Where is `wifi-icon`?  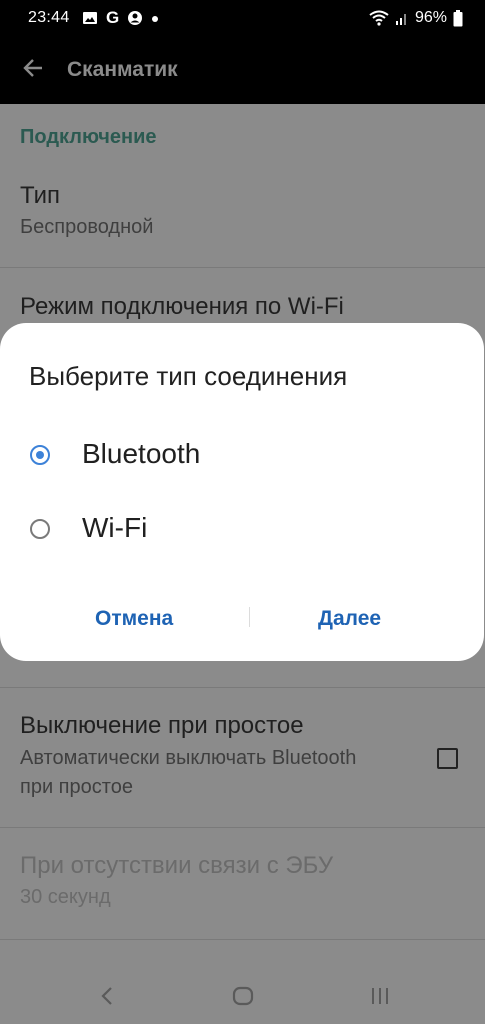 wifi-icon is located at coordinates (379, 18).